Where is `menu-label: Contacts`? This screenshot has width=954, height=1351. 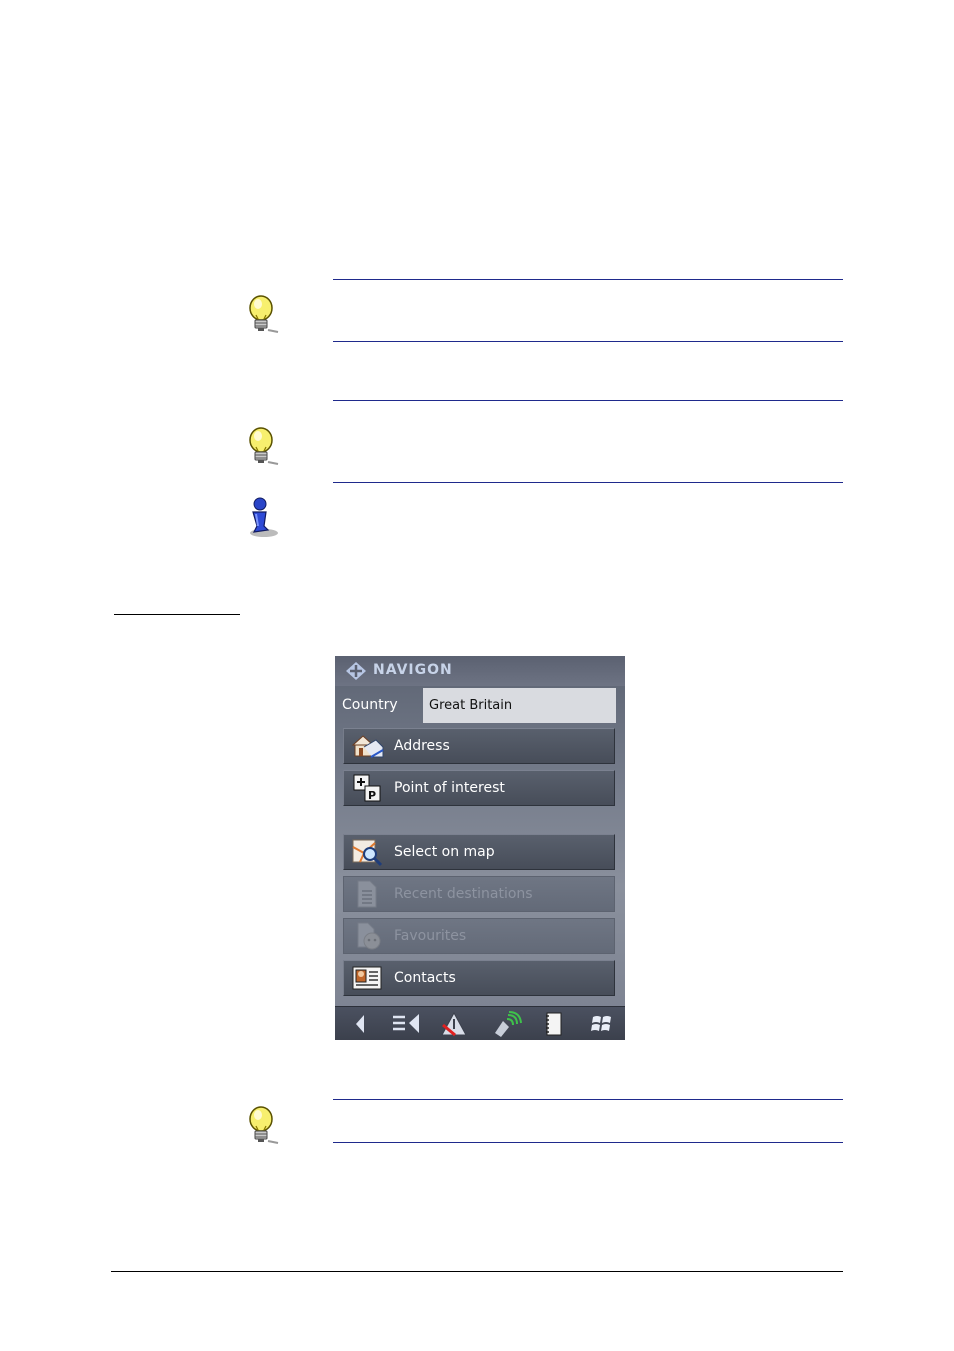 menu-label: Contacts is located at coordinates (425, 978).